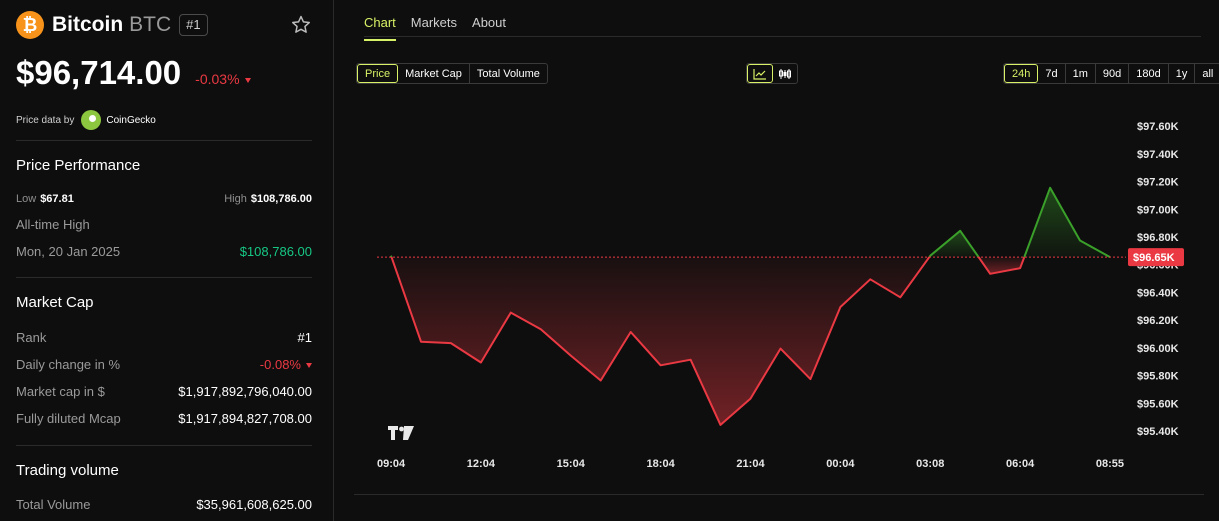 Image resolution: width=1219 pixels, height=521 pixels. I want to click on low-high-row: Low $67.81 High $108,786.00, so click(164, 199).